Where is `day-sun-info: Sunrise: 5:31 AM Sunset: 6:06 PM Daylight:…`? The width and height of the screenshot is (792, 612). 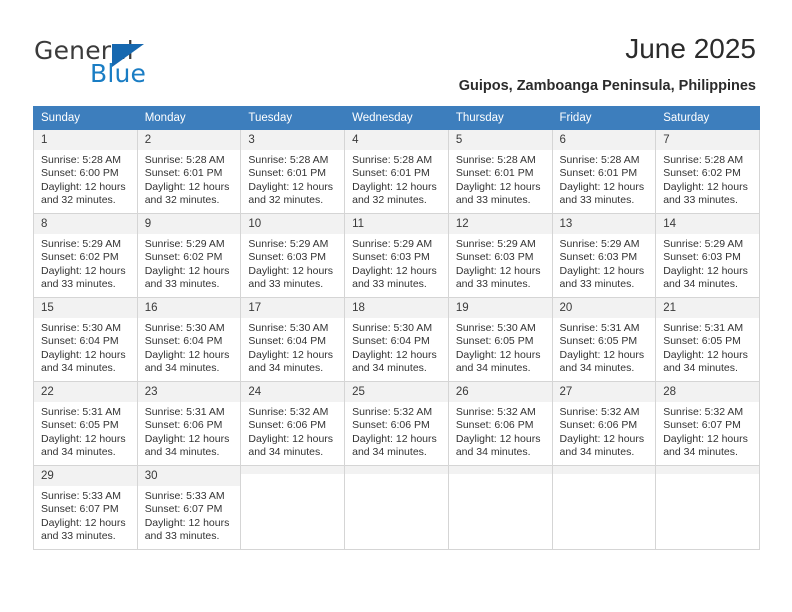 day-sun-info: Sunrise: 5:31 AM Sunset: 6:06 PM Daylight:… is located at coordinates (189, 431).